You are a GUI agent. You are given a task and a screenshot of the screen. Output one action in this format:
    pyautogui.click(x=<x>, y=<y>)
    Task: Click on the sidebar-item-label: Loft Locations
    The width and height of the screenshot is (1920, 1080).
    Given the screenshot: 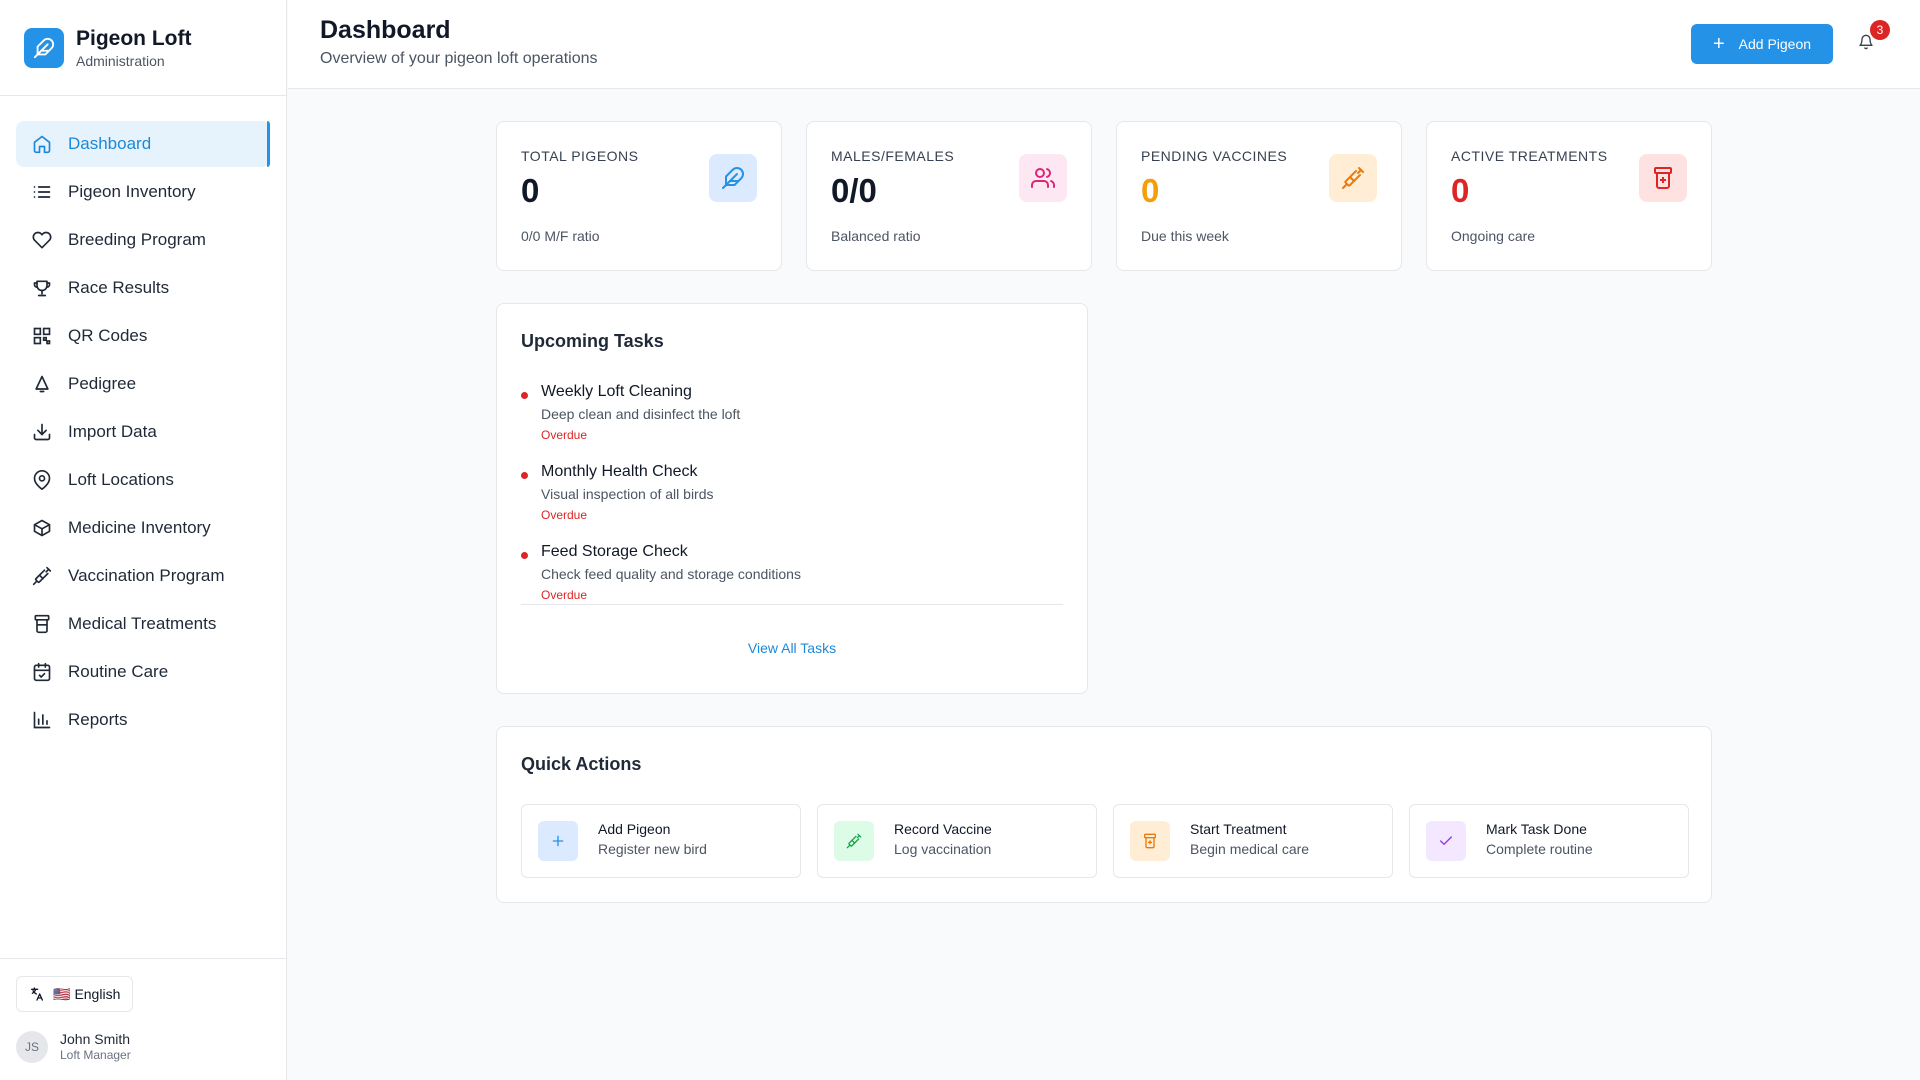 What is the action you would take?
    pyautogui.click(x=121, y=479)
    